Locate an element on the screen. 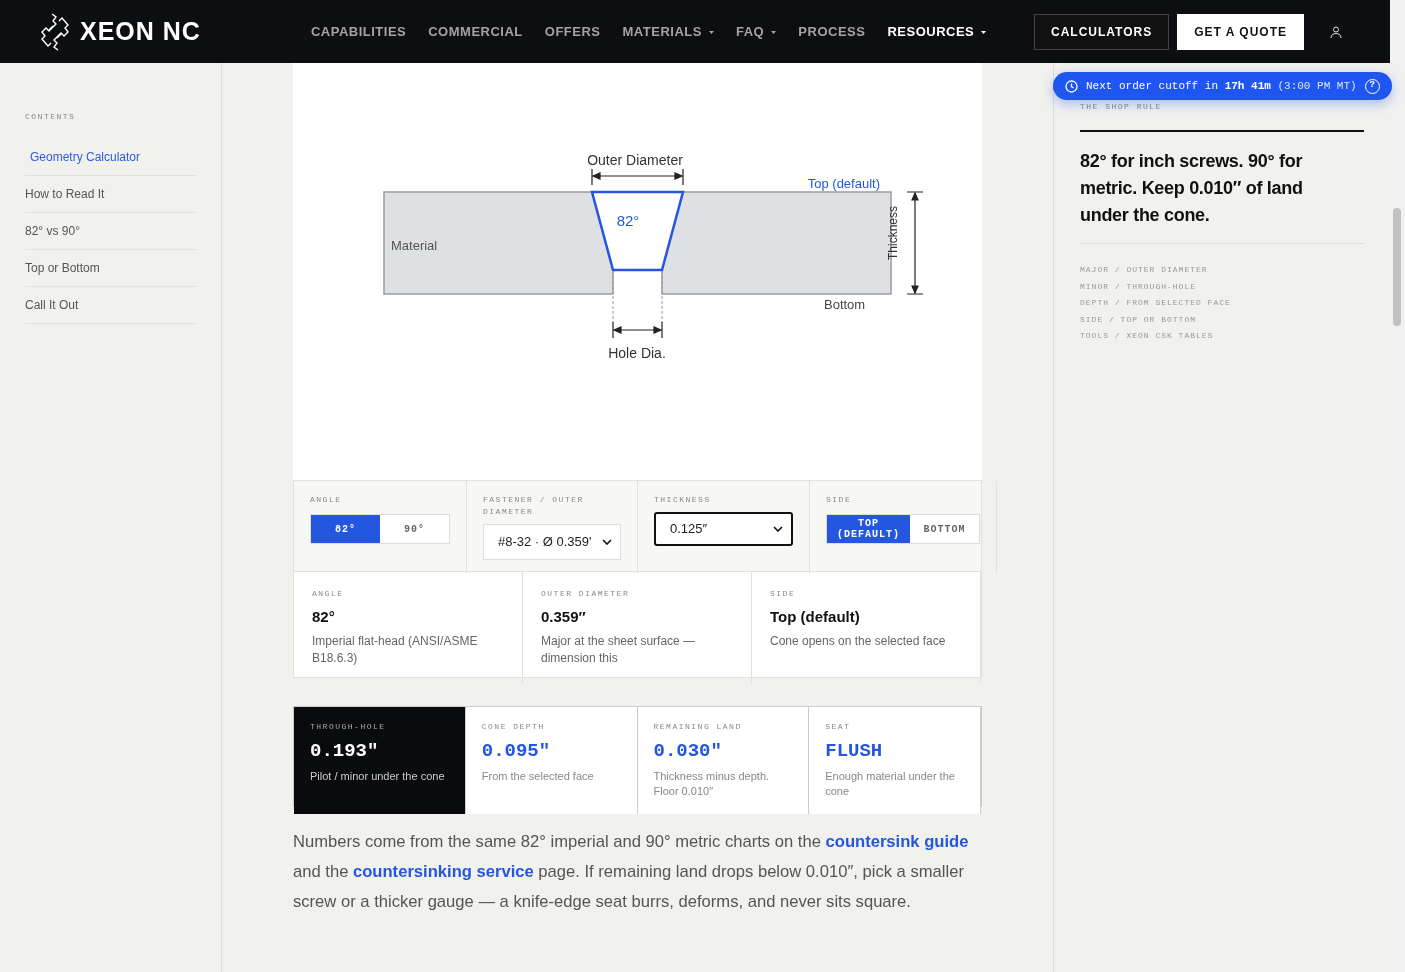 The height and width of the screenshot is (972, 1405). hole-diameter-label: Hole Dia. is located at coordinates (637, 353).